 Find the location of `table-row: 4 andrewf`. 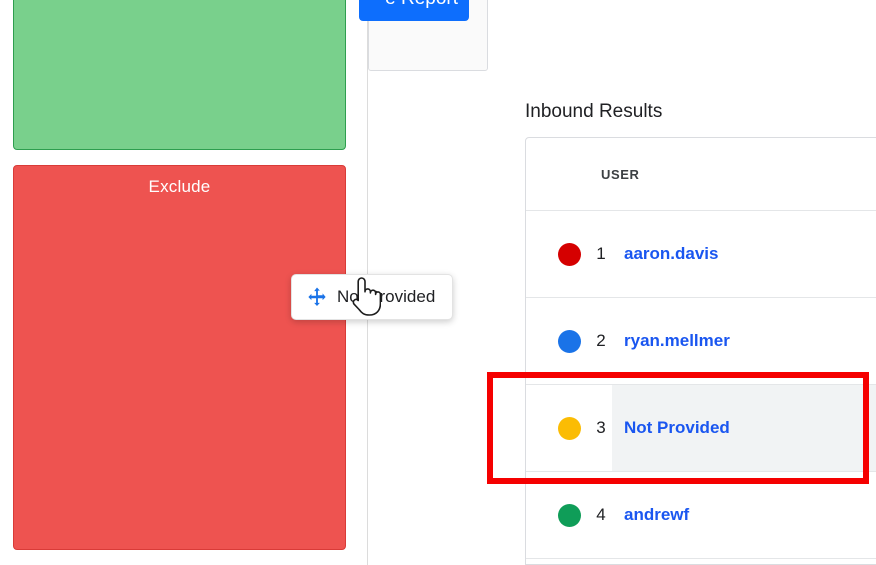

table-row: 4 andrewf is located at coordinates (701, 515).